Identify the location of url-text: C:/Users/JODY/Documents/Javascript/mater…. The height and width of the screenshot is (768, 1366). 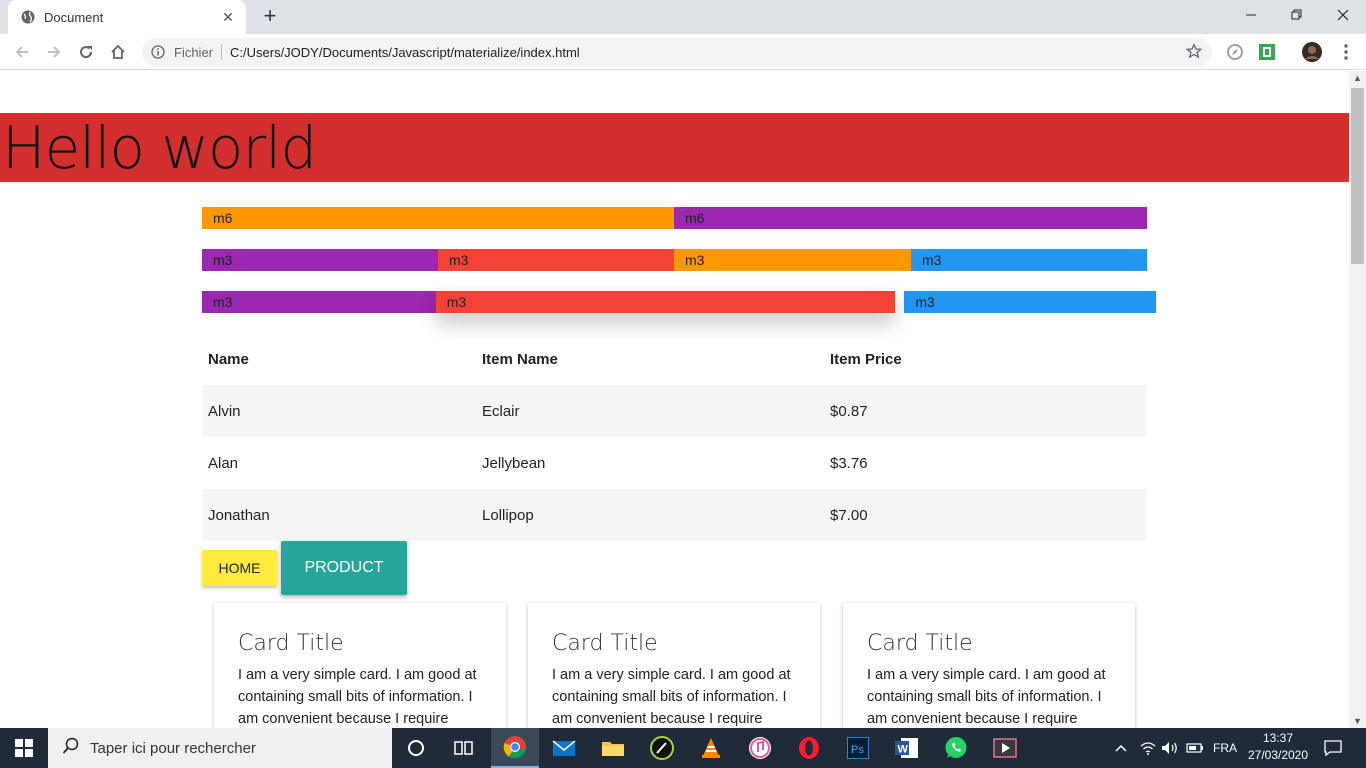
(405, 52).